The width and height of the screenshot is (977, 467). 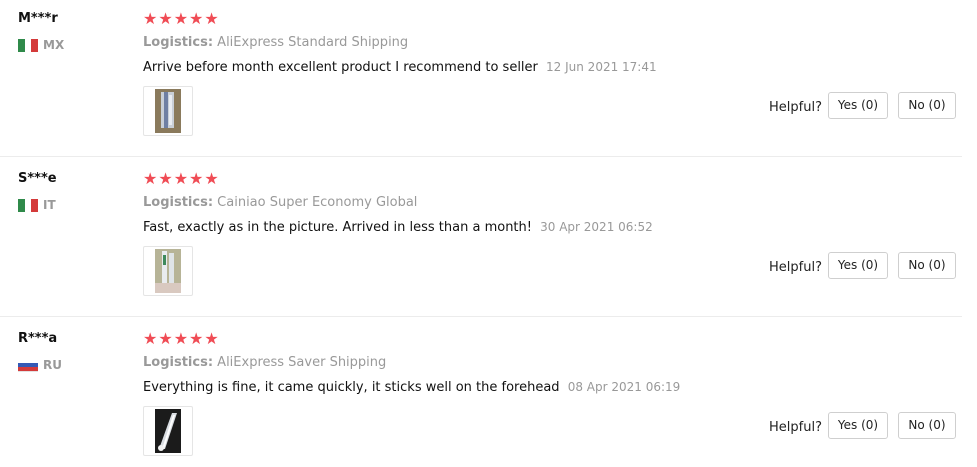 I want to click on reviewer-name: S***e, so click(x=37, y=178).